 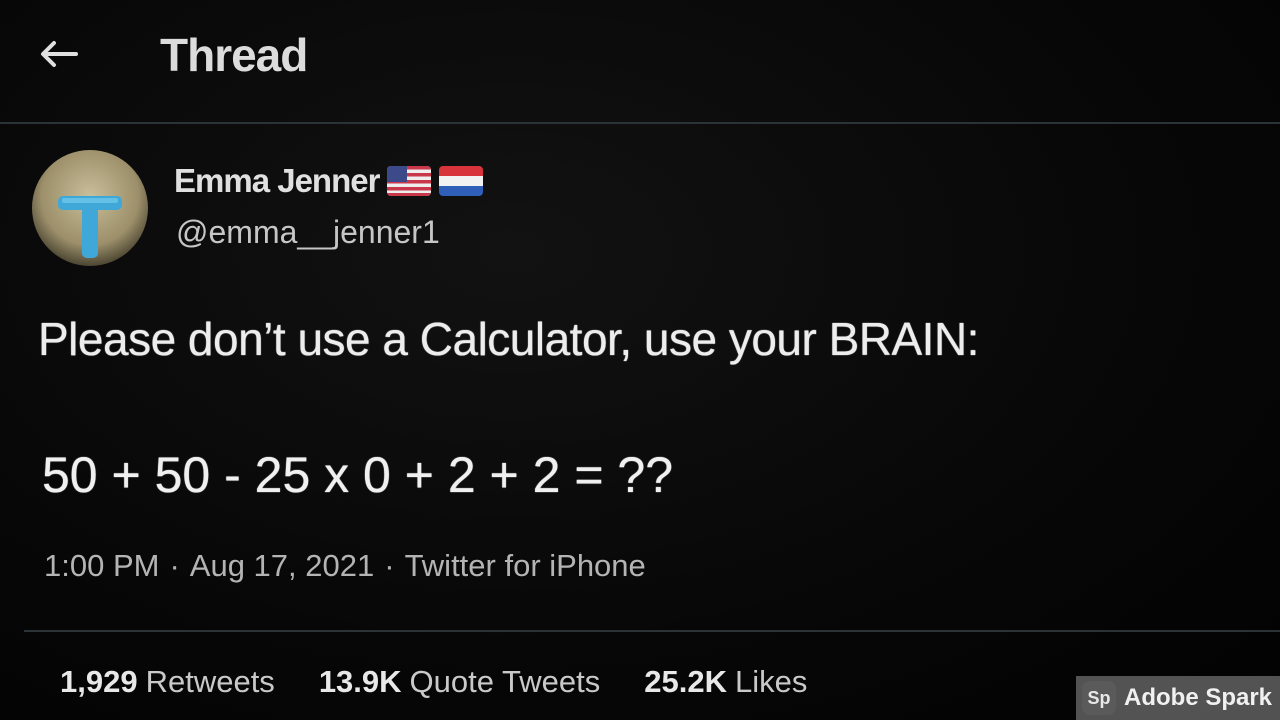 I want to click on adobe-spark-watermark: Sp Adobe Spark, so click(x=1178, y=698).